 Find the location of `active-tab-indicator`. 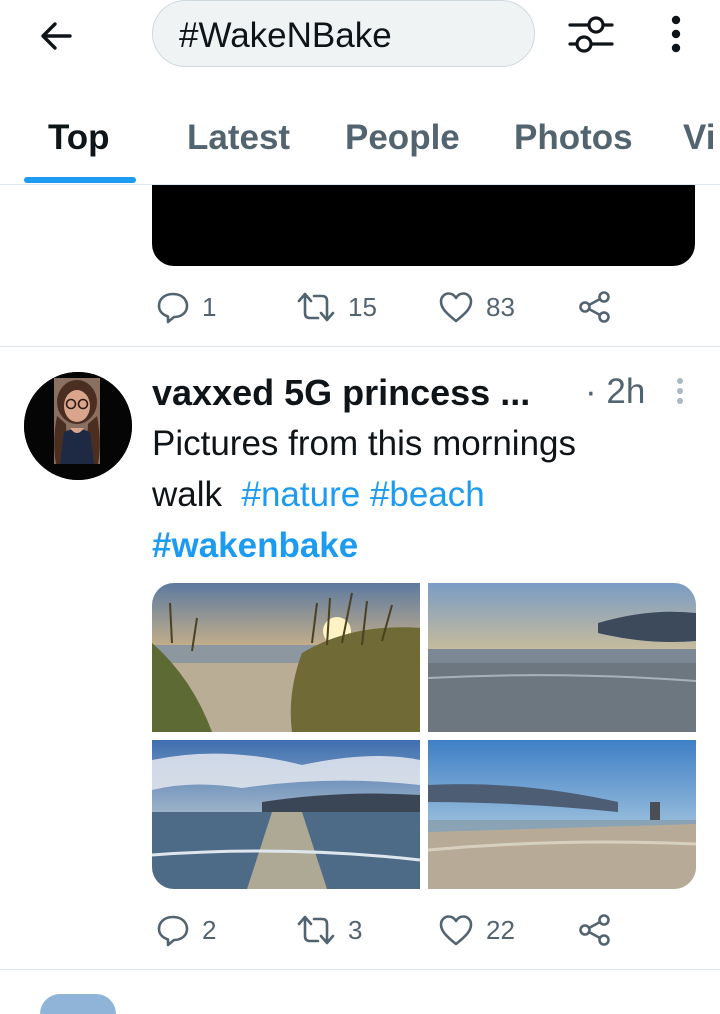

active-tab-indicator is located at coordinates (80, 180).